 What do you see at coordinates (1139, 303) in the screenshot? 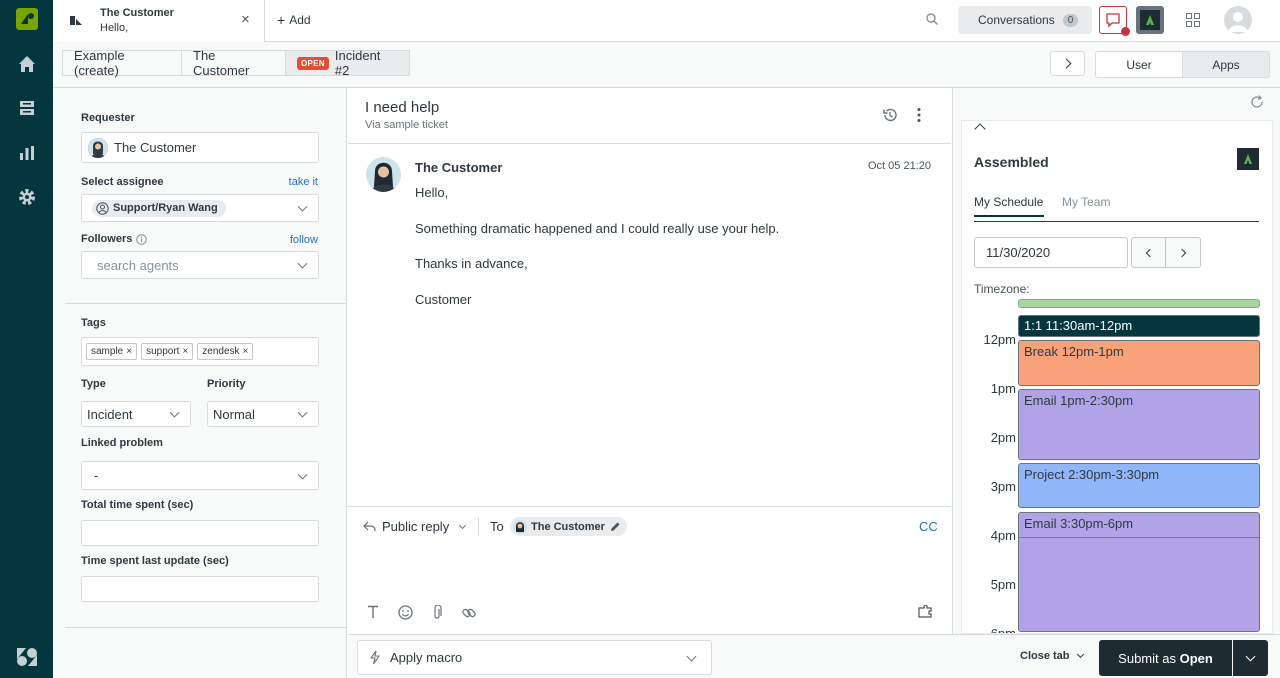
I see `schedule-event` at bounding box center [1139, 303].